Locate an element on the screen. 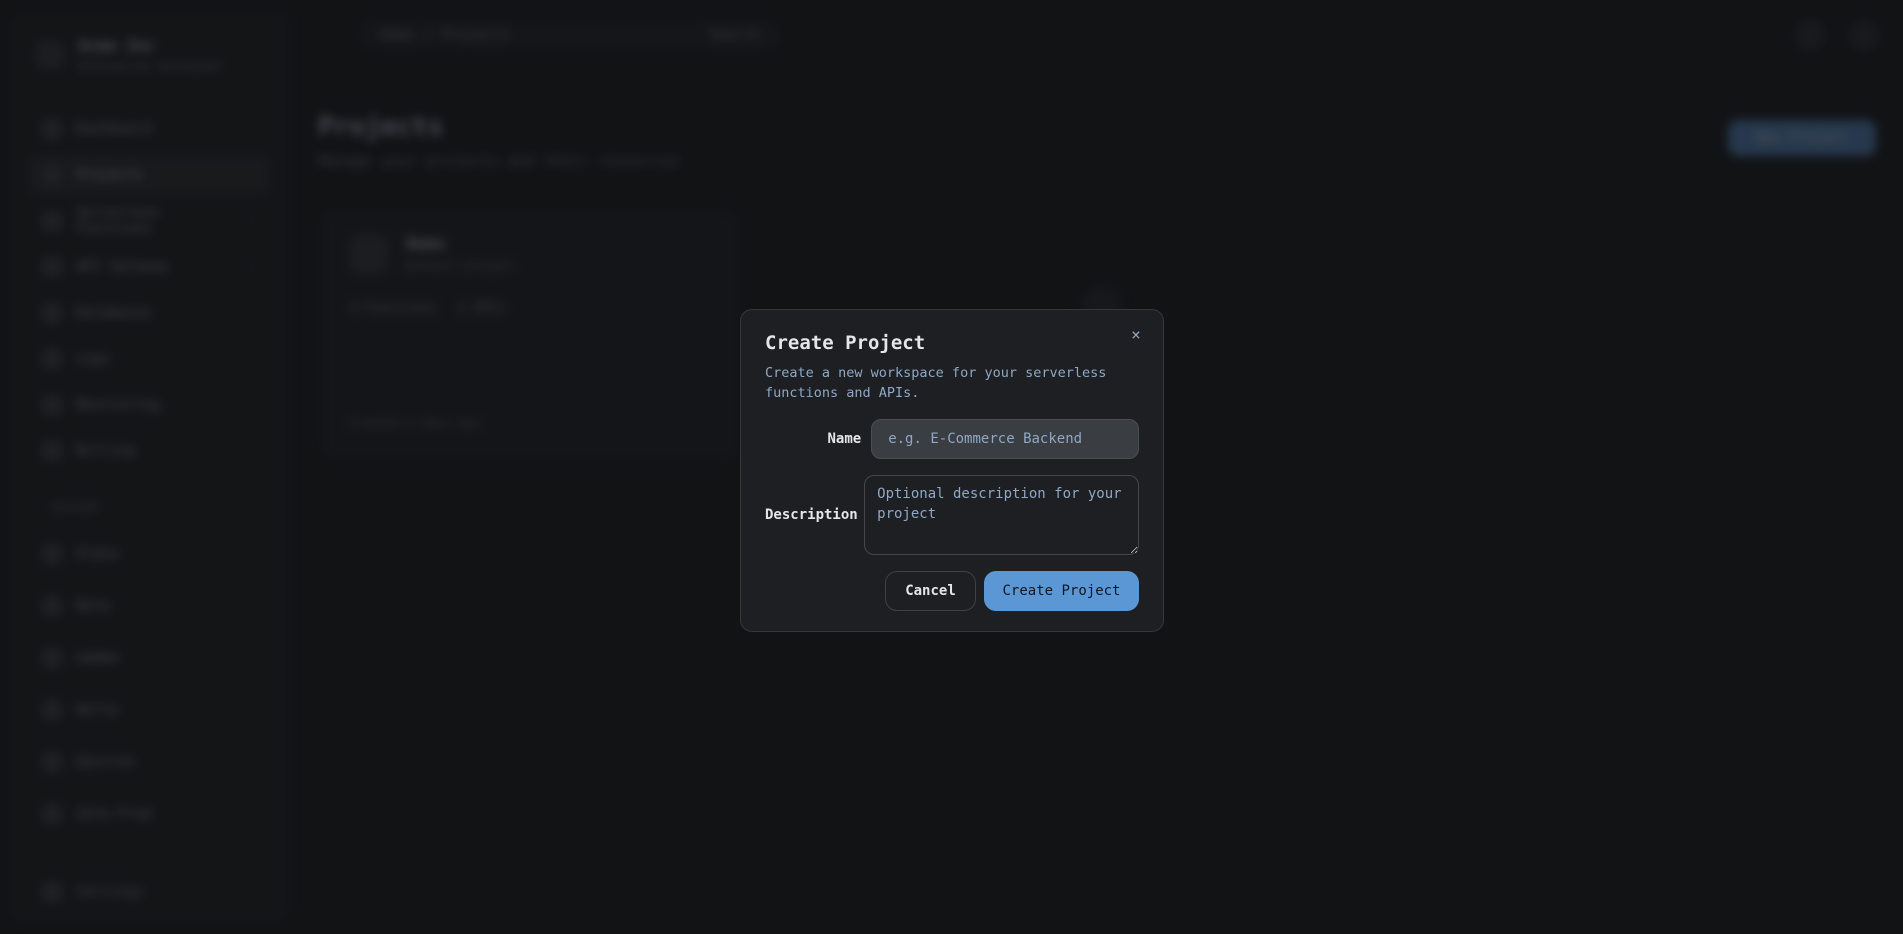 Image resolution: width=1903 pixels, height=934 pixels. close-icon: × is located at coordinates (1136, 335).